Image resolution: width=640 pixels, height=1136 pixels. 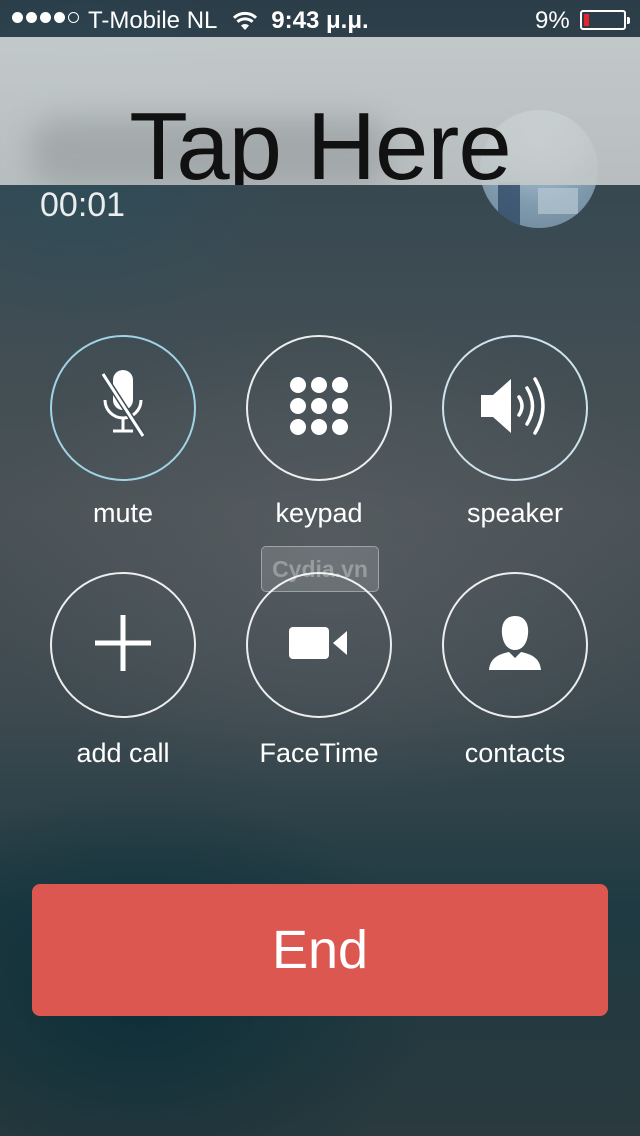 I want to click on call-duration: 00:01, so click(x=83, y=205).